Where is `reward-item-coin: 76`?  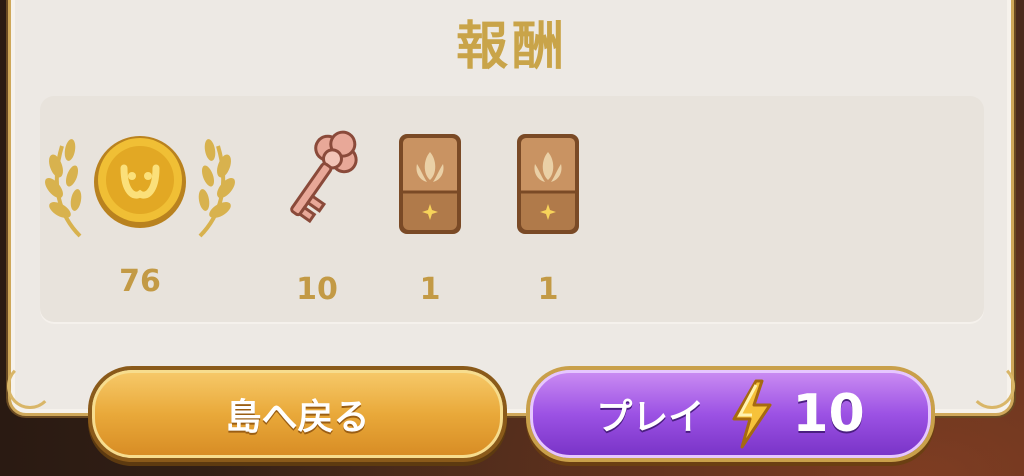 reward-item-coin: 76 is located at coordinates (140, 216).